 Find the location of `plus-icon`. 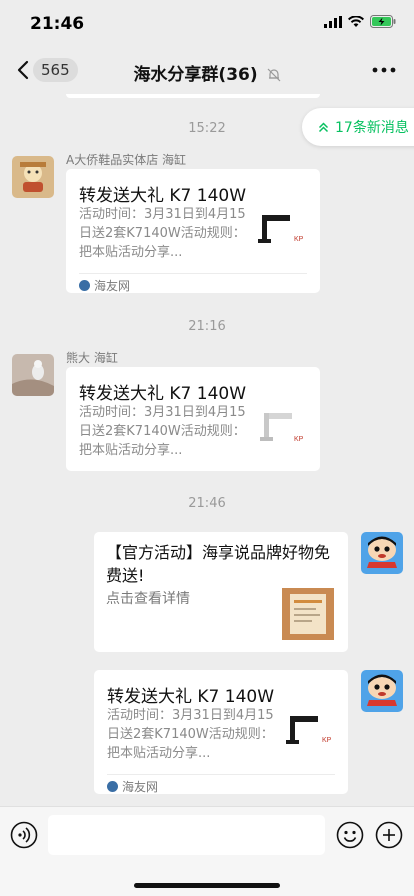

plus-icon is located at coordinates (389, 835).